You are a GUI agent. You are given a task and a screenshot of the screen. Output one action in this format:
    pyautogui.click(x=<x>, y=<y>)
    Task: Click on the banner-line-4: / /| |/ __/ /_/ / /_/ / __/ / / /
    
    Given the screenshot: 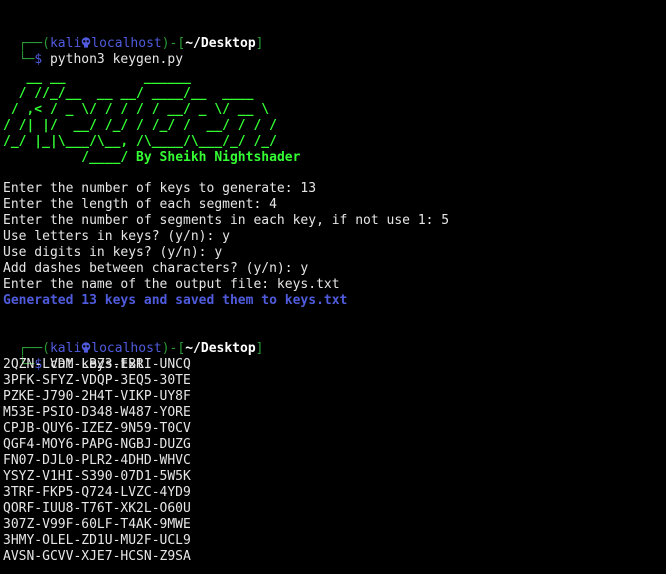 What is the action you would take?
    pyautogui.click(x=140, y=125)
    